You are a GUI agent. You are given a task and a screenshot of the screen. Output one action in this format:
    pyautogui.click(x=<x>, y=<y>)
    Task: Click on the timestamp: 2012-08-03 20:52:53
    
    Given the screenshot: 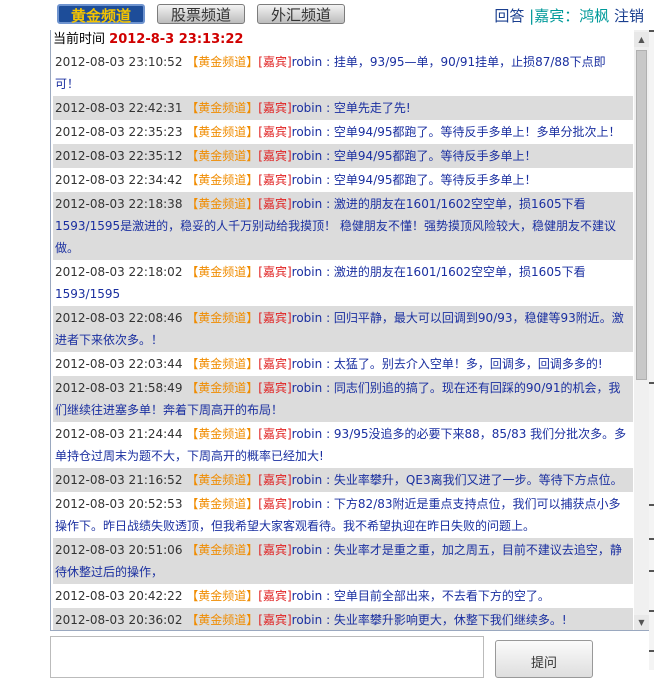 What is the action you would take?
    pyautogui.click(x=119, y=504)
    